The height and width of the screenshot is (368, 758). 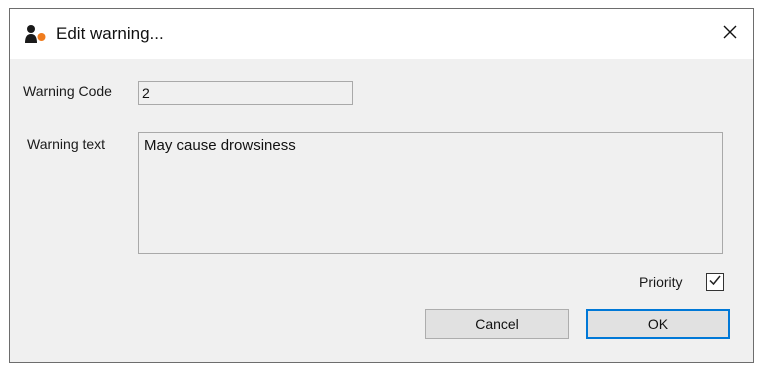 I want to click on close-button, so click(x=730, y=34).